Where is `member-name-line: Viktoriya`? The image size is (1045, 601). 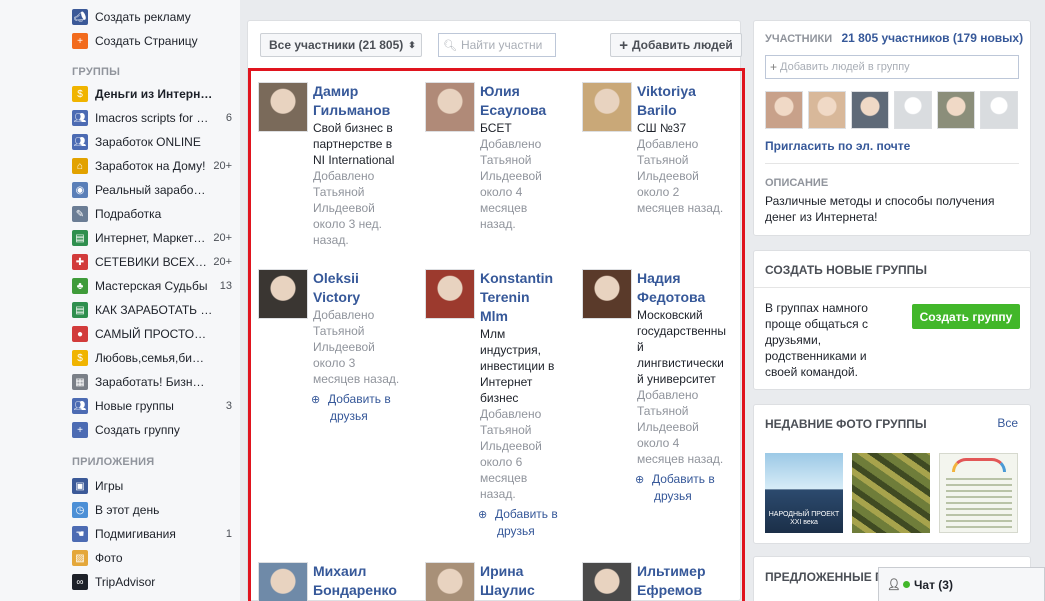
member-name-line: Viktoriya is located at coordinates (687, 91).